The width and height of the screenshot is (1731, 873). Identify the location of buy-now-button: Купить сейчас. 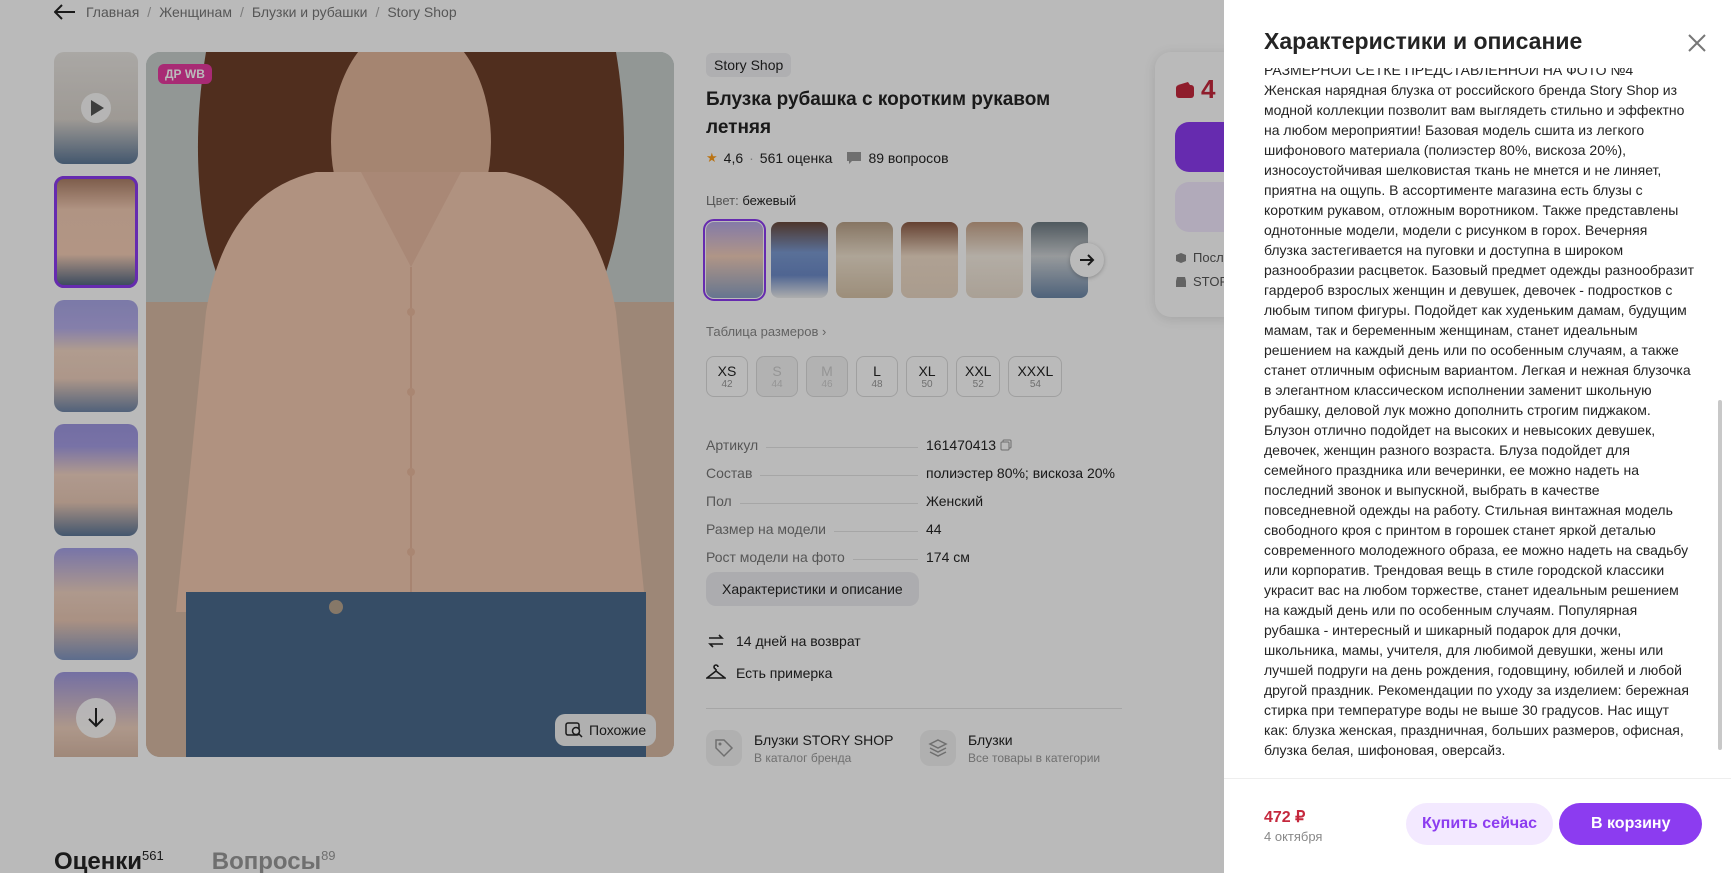
(1479, 824).